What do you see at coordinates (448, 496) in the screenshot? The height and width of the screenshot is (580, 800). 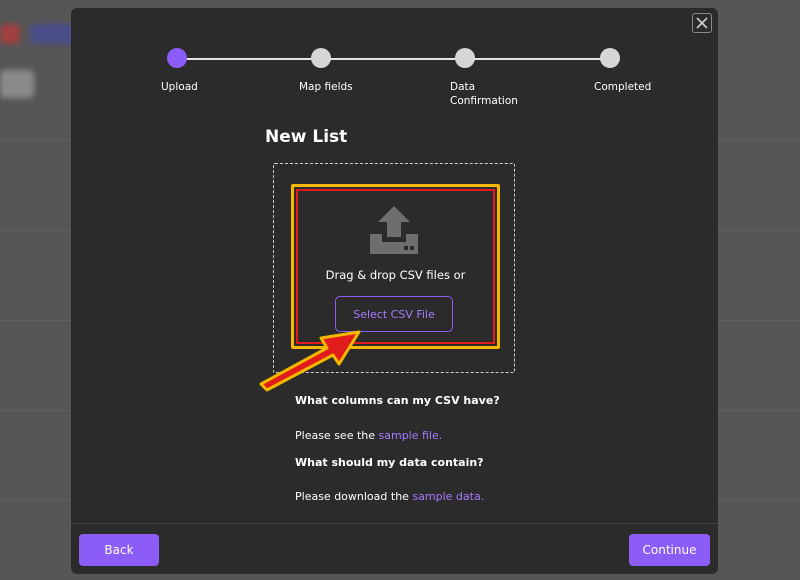 I see `sample-data-link: sample data.` at bounding box center [448, 496].